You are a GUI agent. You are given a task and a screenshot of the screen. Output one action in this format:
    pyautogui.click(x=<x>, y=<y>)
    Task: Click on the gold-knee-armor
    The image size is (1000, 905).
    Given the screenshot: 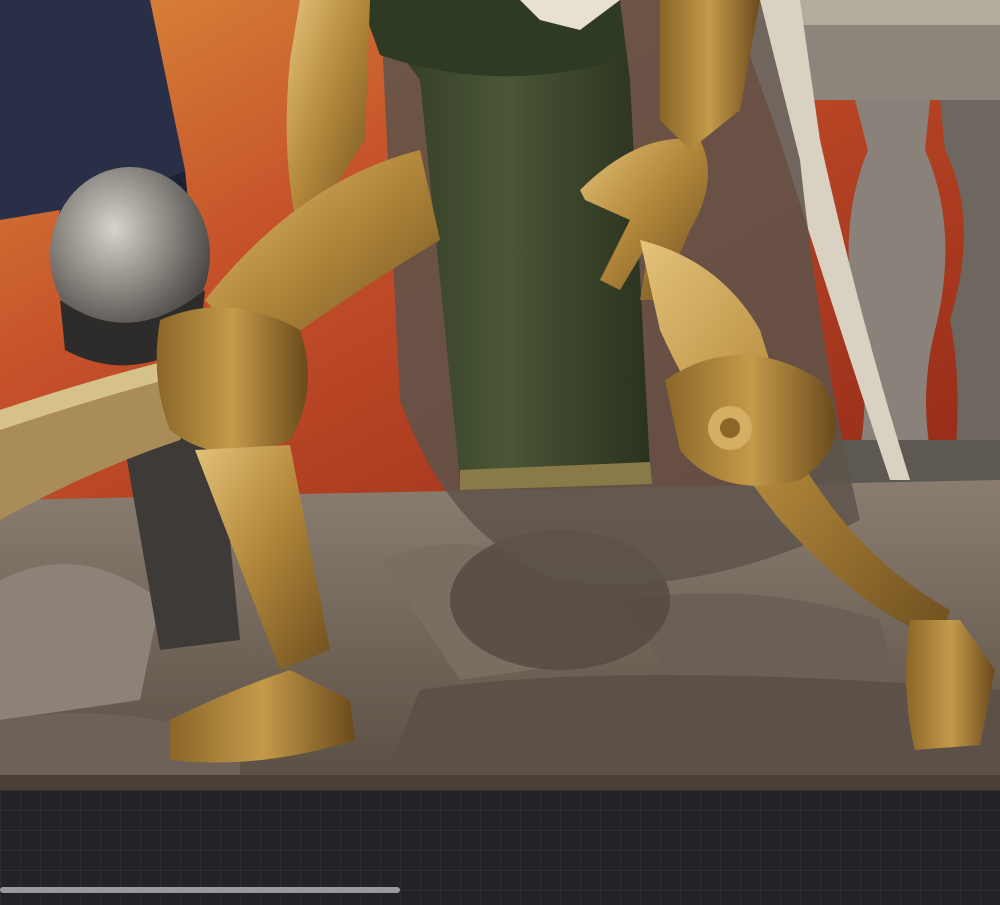 What is the action you would take?
    pyautogui.click(x=232, y=380)
    